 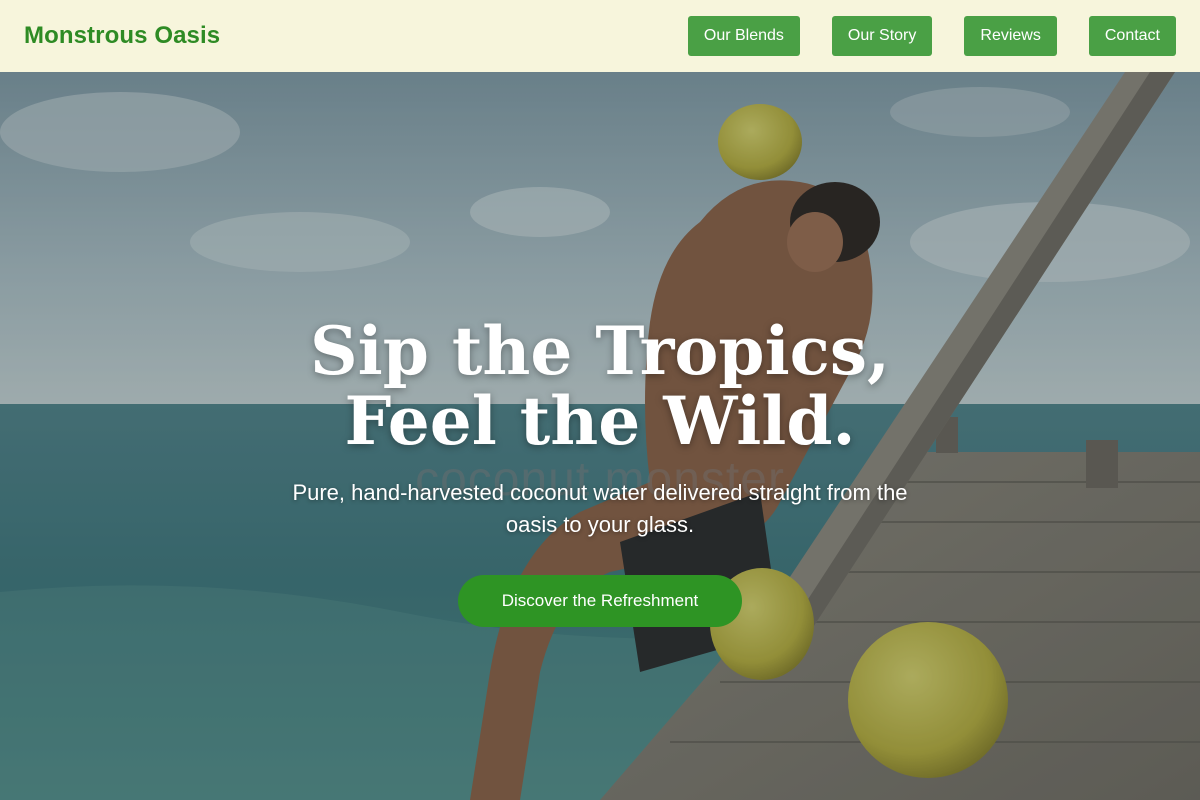 I want to click on brand-logo: Monstrous Oasis, so click(x=122, y=36).